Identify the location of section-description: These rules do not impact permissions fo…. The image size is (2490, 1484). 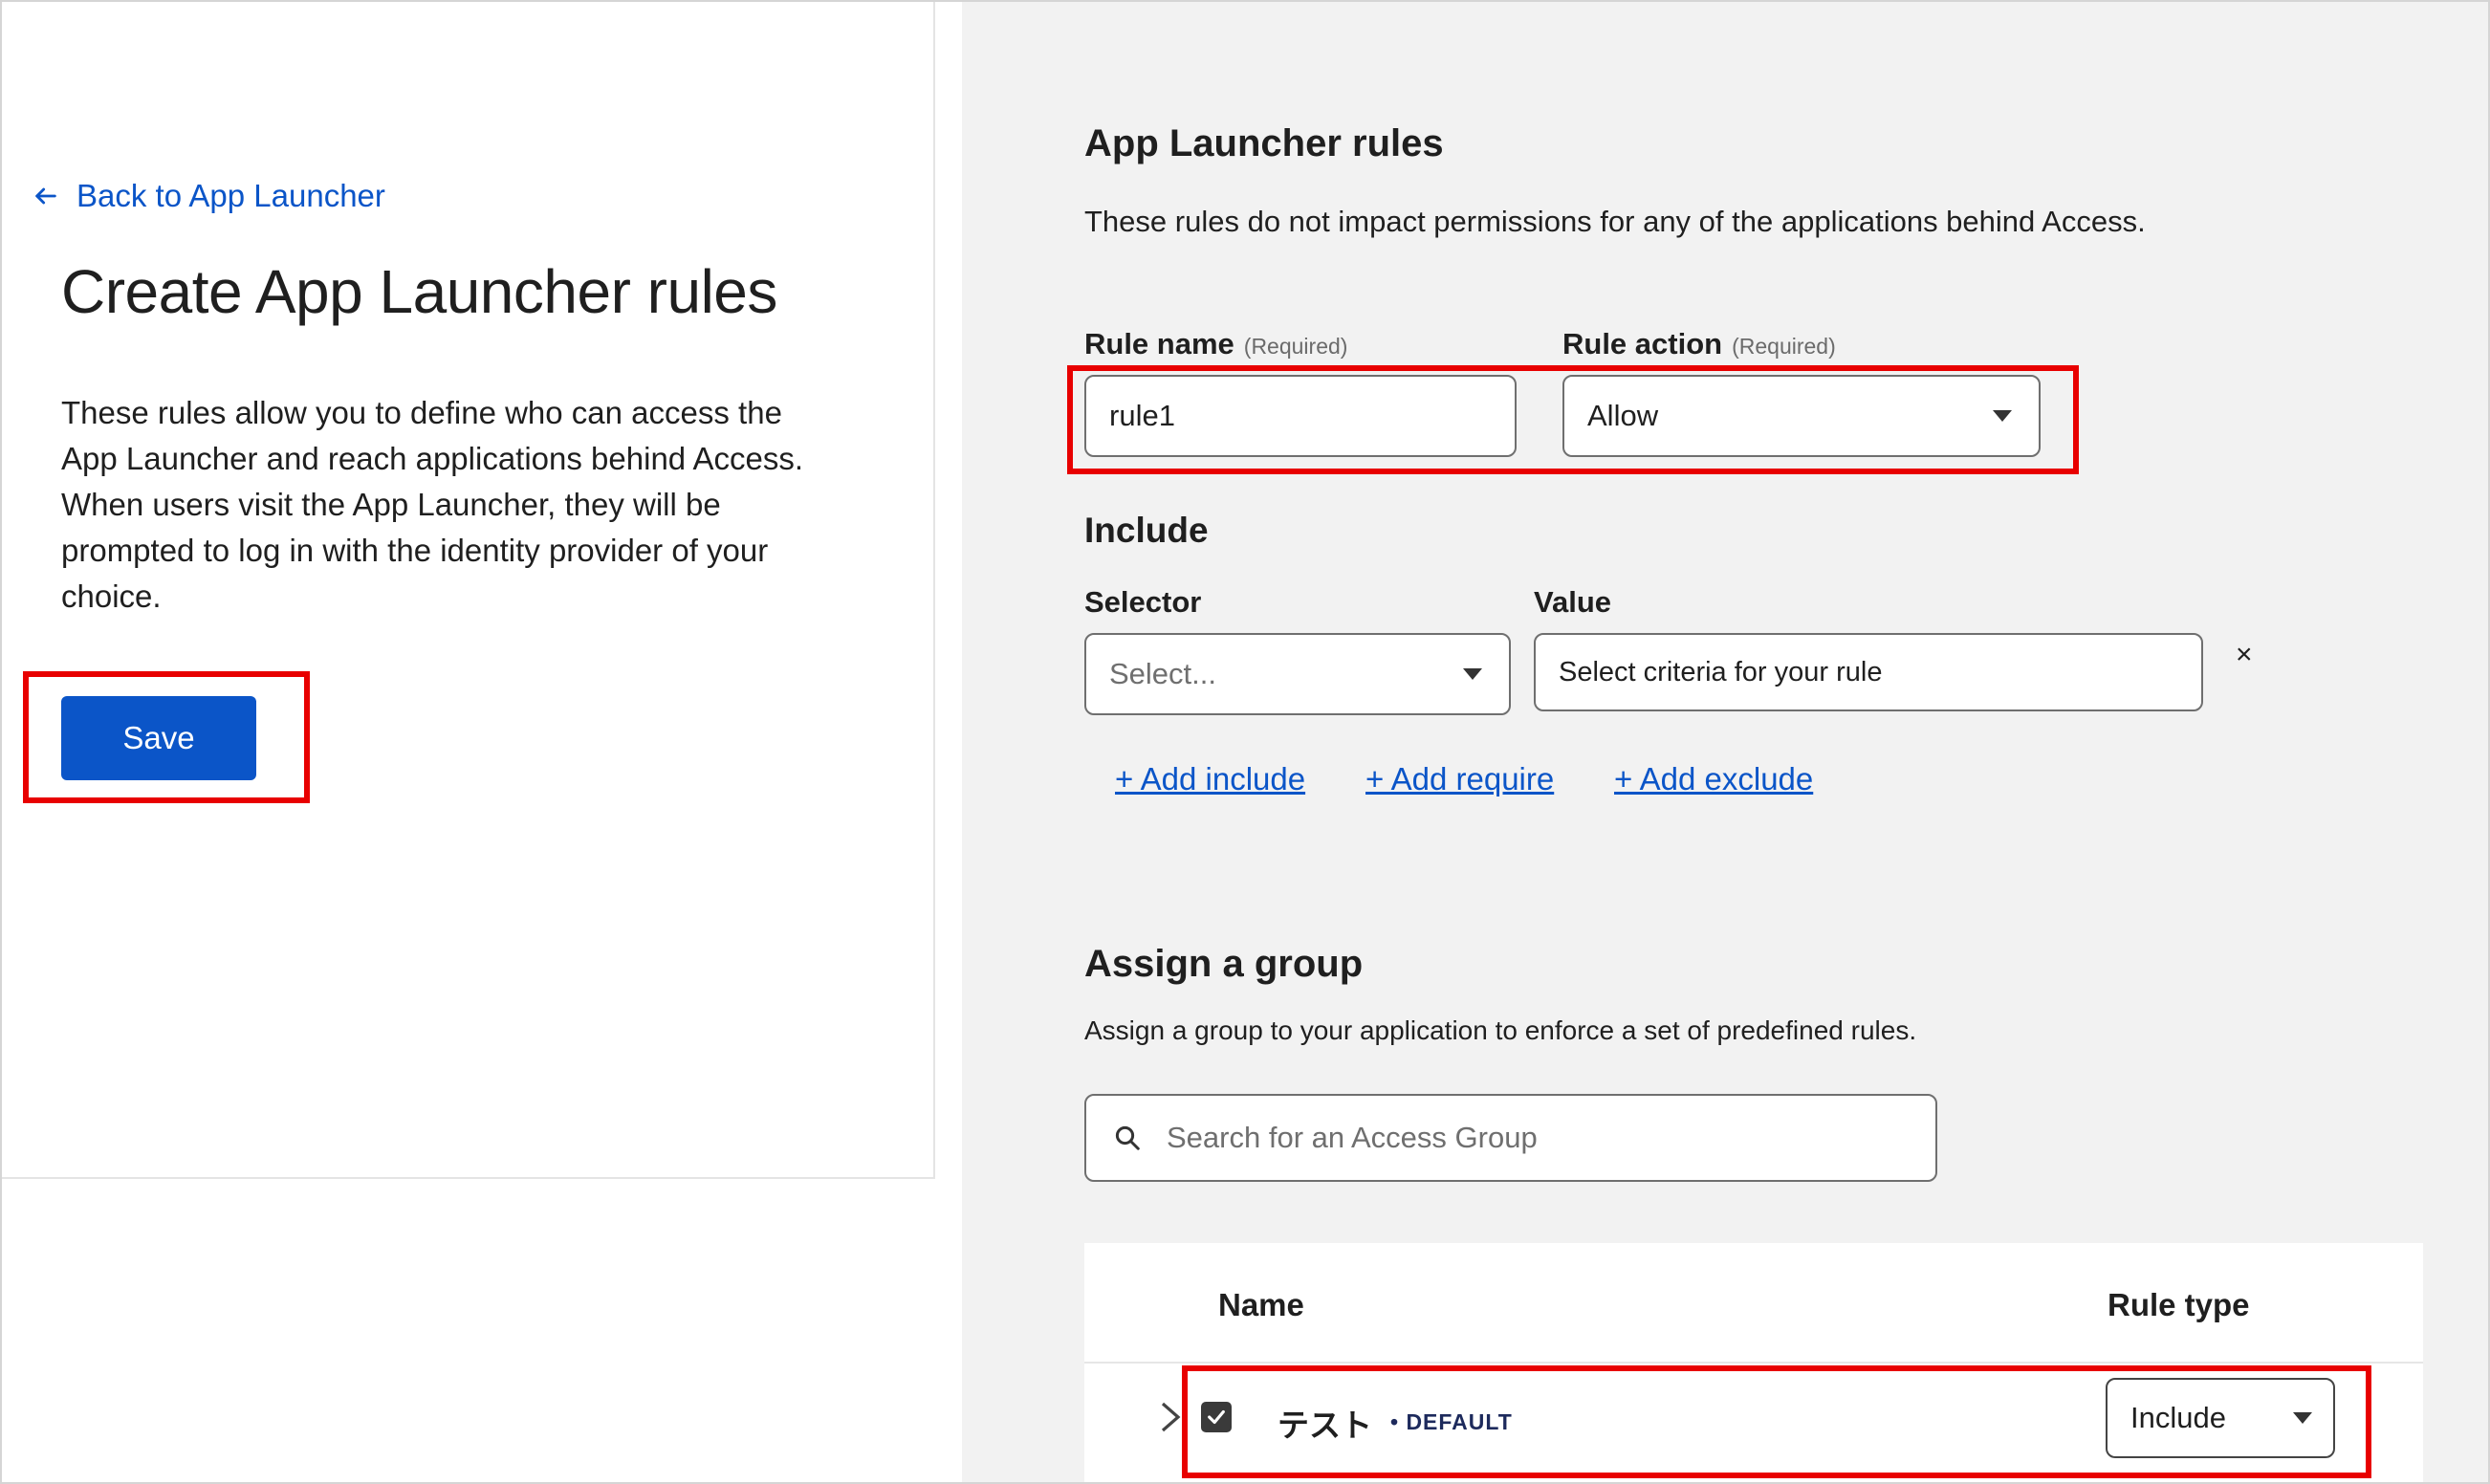
(1615, 222).